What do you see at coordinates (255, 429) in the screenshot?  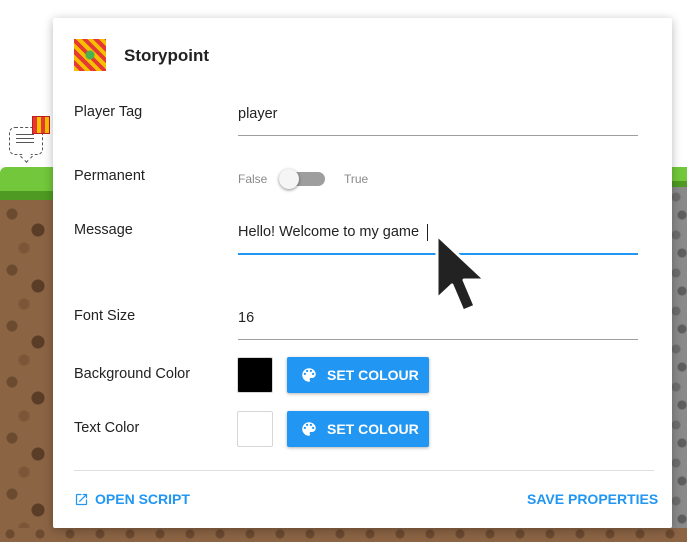 I see `text-color-swatch` at bounding box center [255, 429].